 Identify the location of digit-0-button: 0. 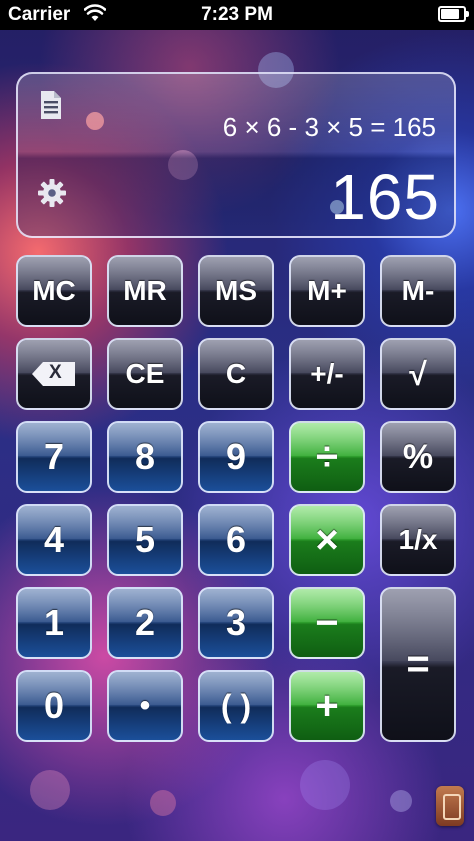
(54, 706).